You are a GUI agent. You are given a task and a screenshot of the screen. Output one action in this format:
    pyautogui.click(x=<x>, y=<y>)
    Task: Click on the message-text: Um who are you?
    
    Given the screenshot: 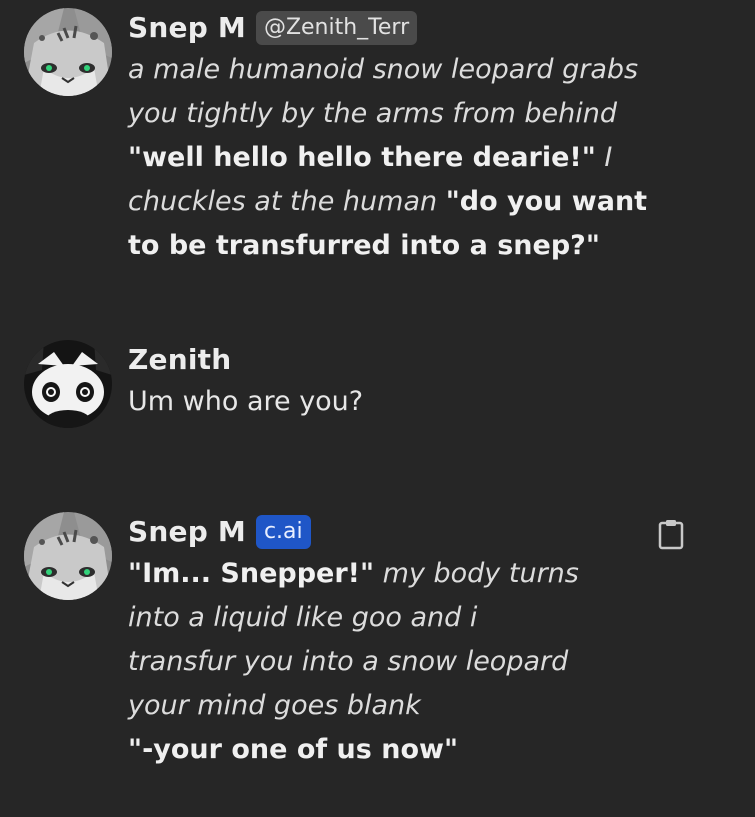 What is the action you would take?
    pyautogui.click(x=245, y=402)
    